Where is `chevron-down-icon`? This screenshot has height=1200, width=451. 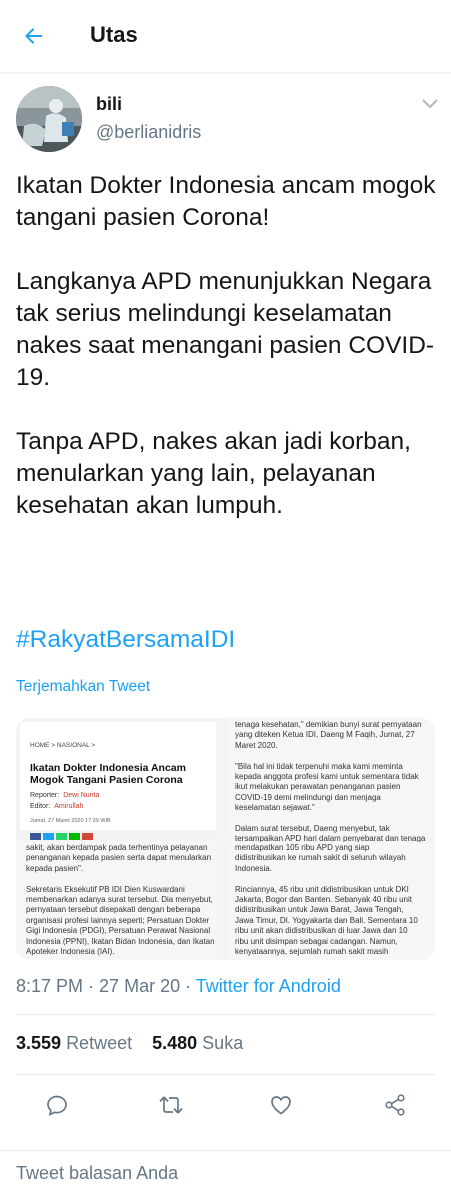
chevron-down-icon is located at coordinates (430, 104).